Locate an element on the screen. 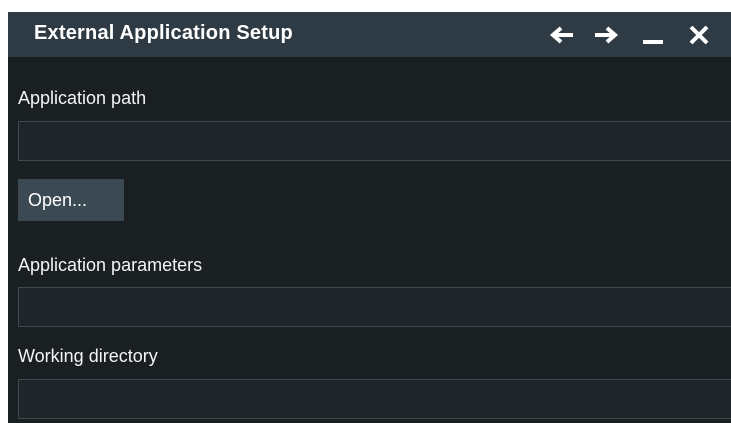 This screenshot has height=423, width=731. working-directory-input is located at coordinates (374, 399).